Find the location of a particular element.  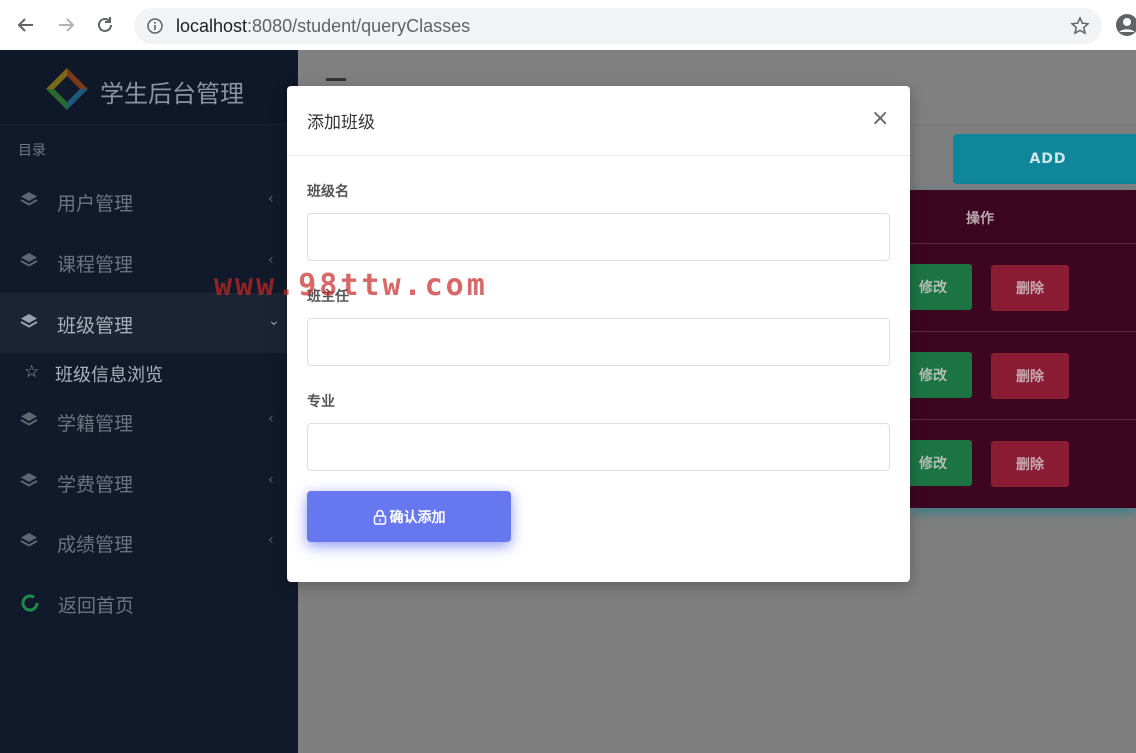

logo-icon is located at coordinates (67, 89).